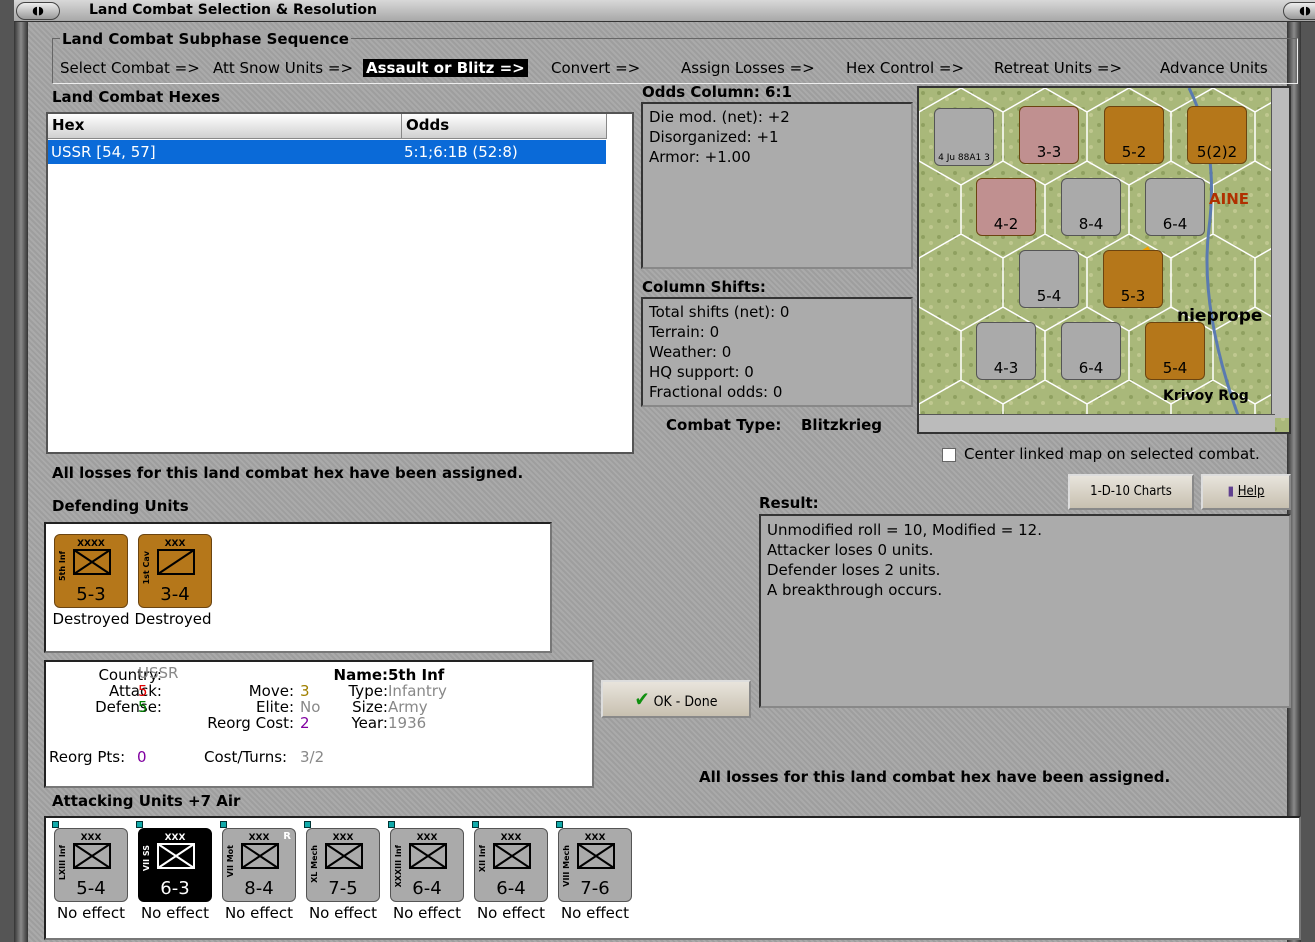 The width and height of the screenshot is (1315, 942). Describe the element at coordinates (1006, 351) in the screenshot. I see `map-counter-rom-4-3: 4-3` at that location.